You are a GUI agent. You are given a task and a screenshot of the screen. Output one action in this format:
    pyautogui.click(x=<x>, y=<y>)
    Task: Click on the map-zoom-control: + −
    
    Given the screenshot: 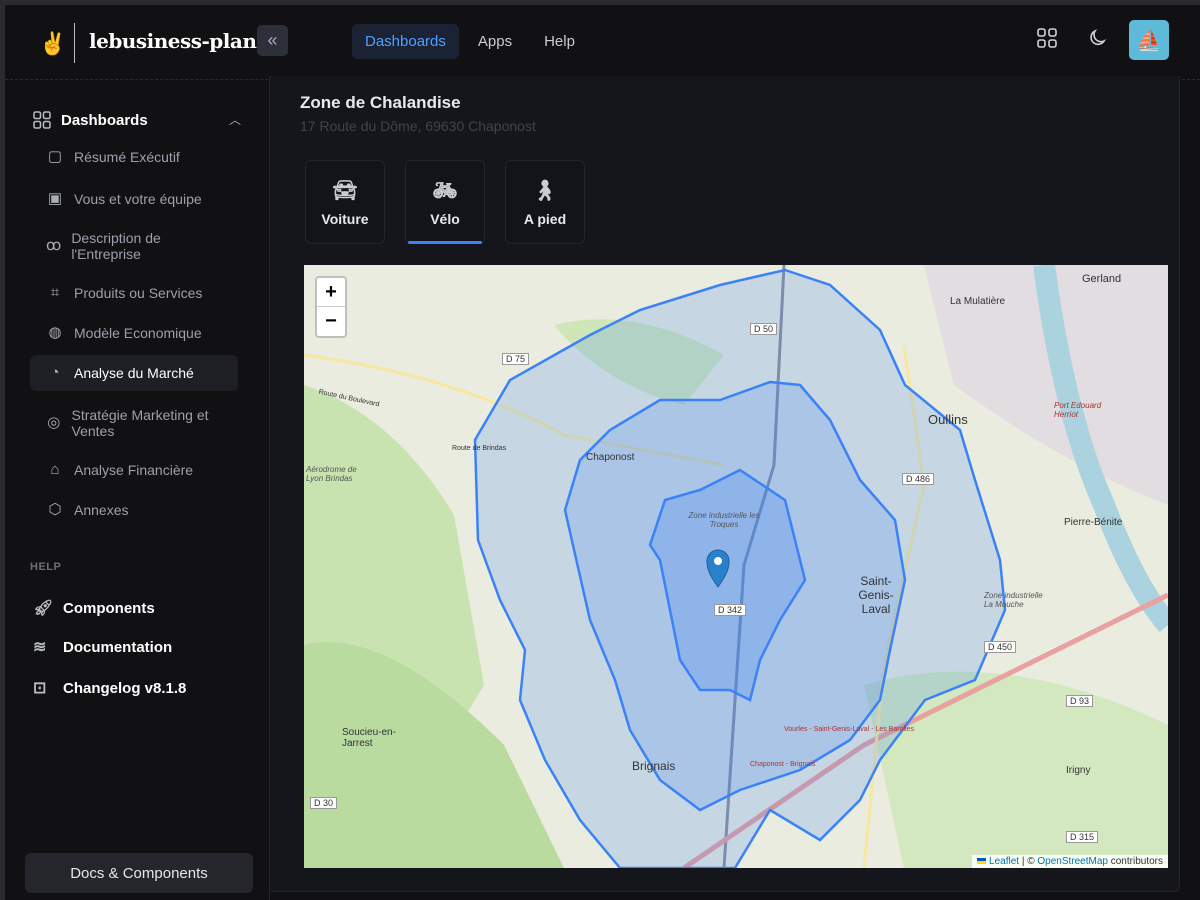 What is the action you would take?
    pyautogui.click(x=331, y=307)
    